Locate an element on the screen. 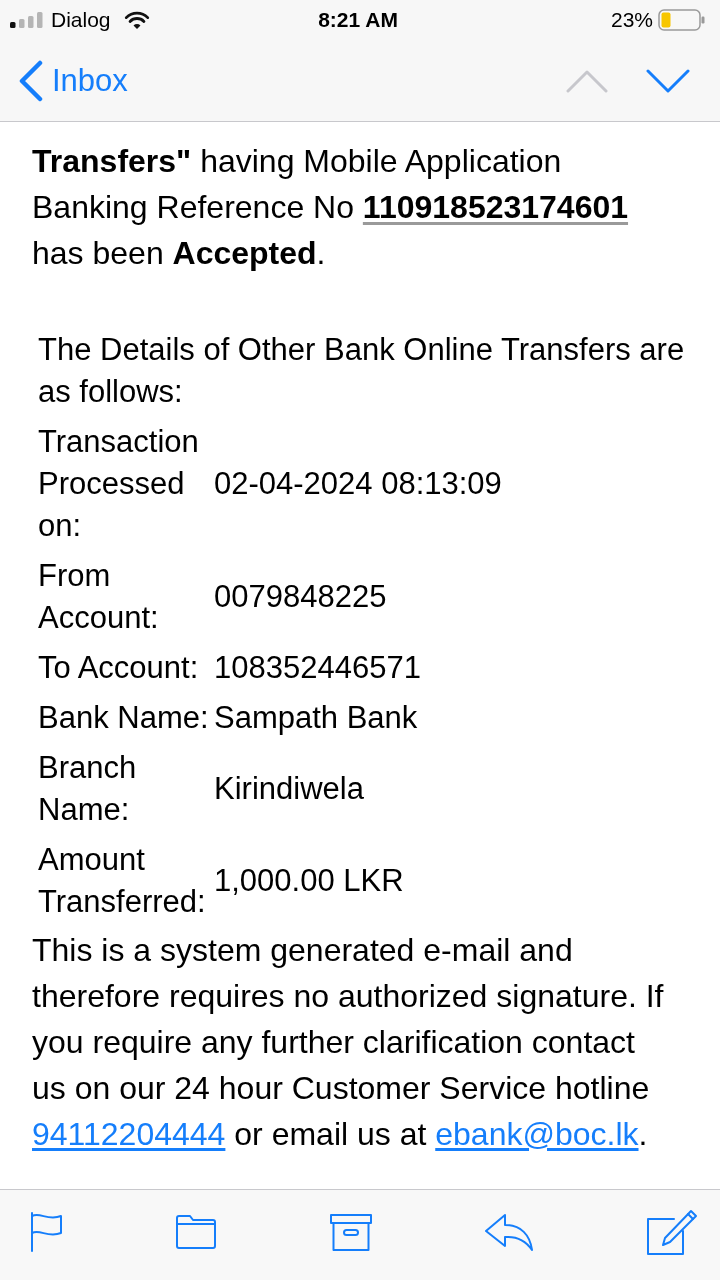  battery-percentage: 23% is located at coordinates (631, 20).